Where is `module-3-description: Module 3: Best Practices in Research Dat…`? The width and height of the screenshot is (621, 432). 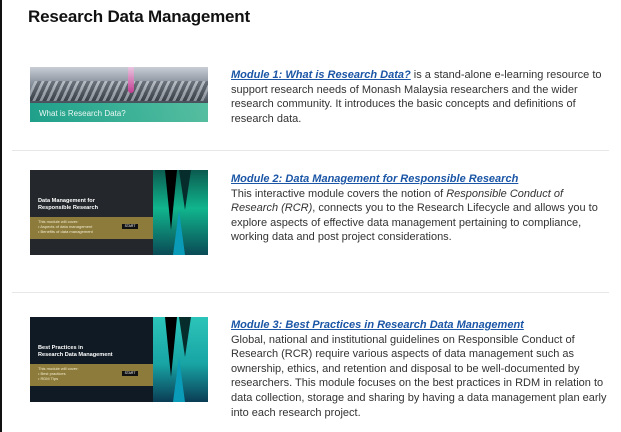
module-3-description: Module 3: Best Practices in Research Dat… is located at coordinates (419, 369).